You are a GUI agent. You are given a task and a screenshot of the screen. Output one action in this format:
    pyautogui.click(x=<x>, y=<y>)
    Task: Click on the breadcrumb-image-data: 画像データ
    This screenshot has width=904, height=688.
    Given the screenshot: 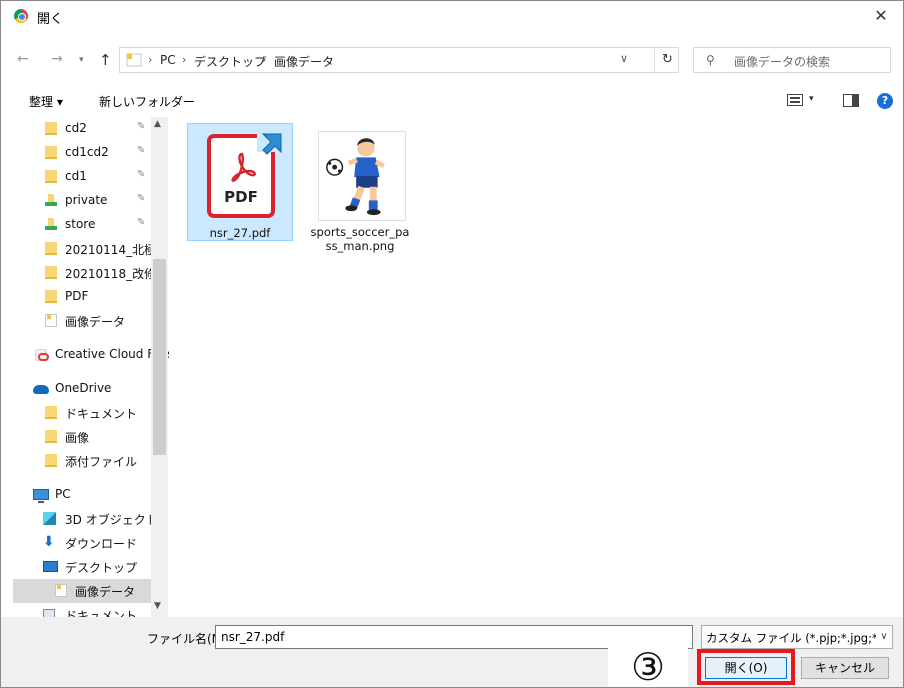 What is the action you would take?
    pyautogui.click(x=304, y=61)
    